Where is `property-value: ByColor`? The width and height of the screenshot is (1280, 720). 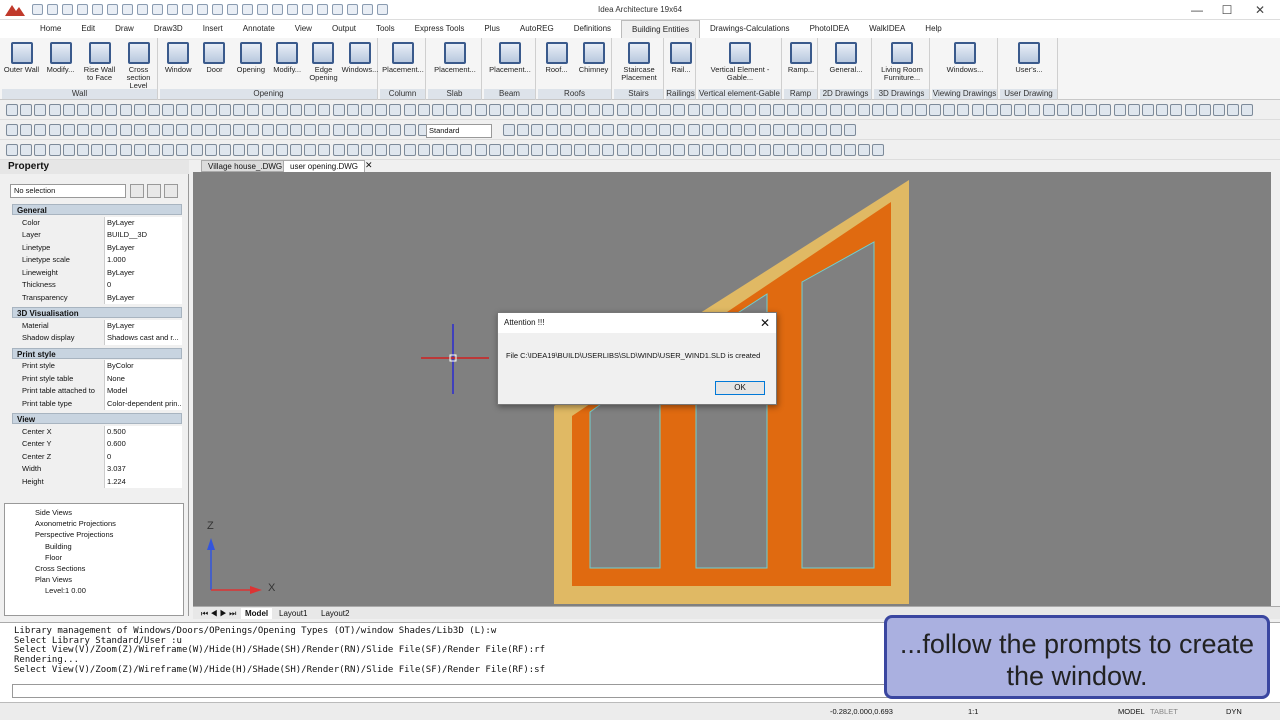
property-value: ByColor is located at coordinates (143, 366).